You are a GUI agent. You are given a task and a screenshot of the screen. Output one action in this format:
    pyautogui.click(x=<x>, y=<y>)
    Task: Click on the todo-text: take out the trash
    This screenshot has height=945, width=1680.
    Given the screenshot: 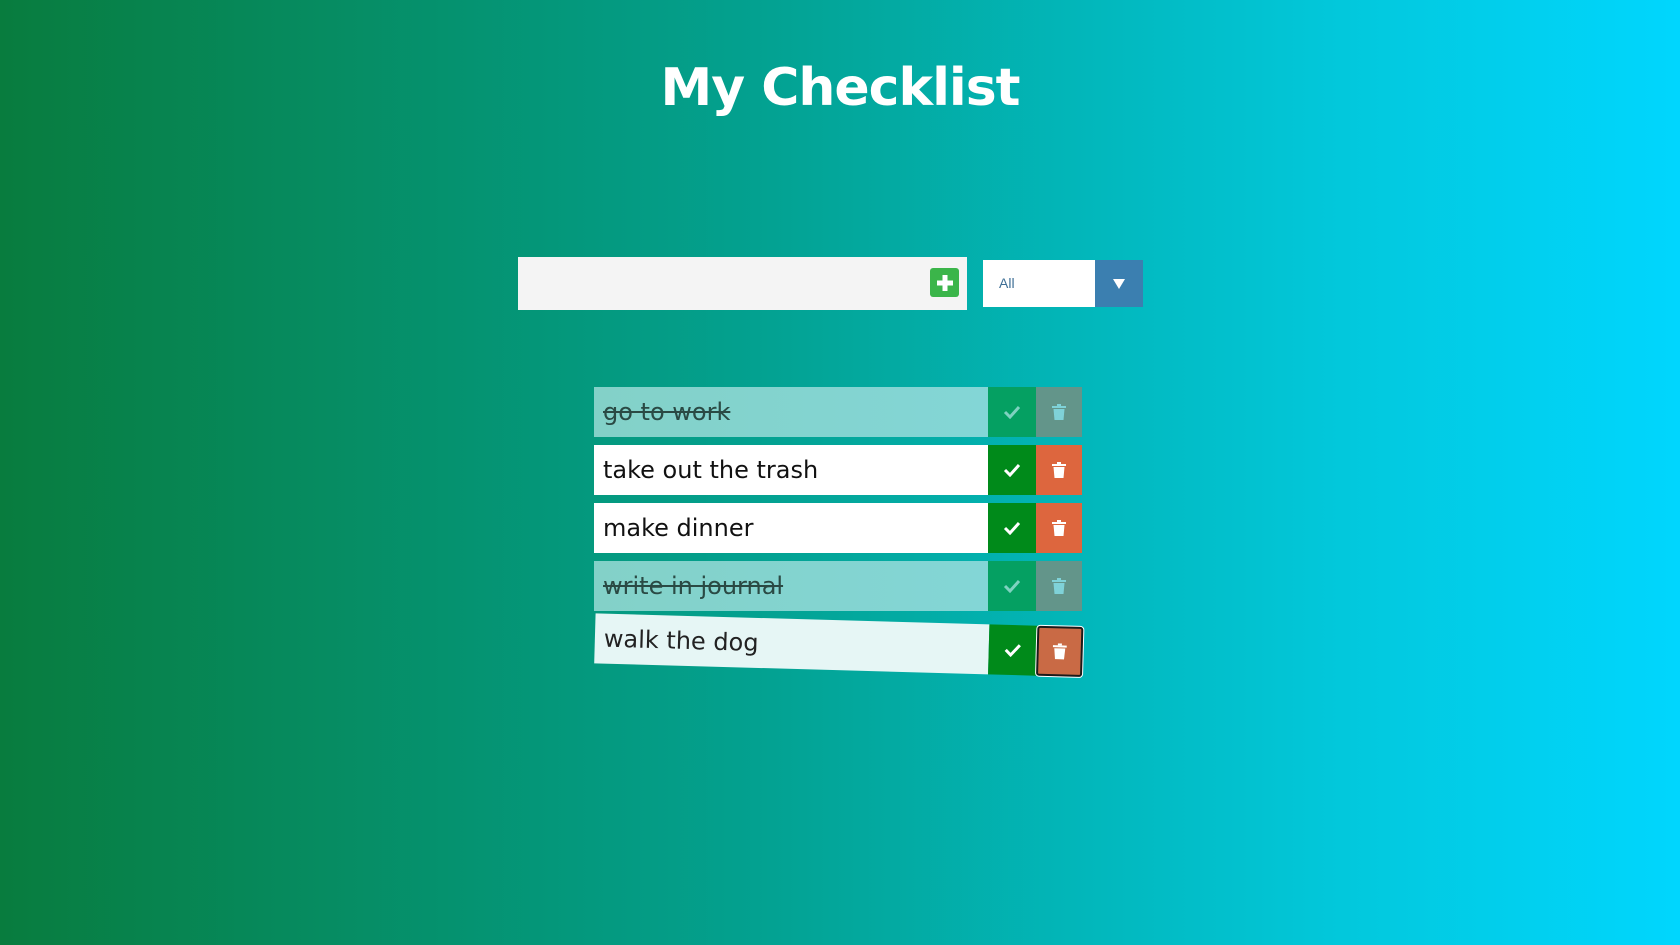 What is the action you would take?
    pyautogui.click(x=791, y=470)
    